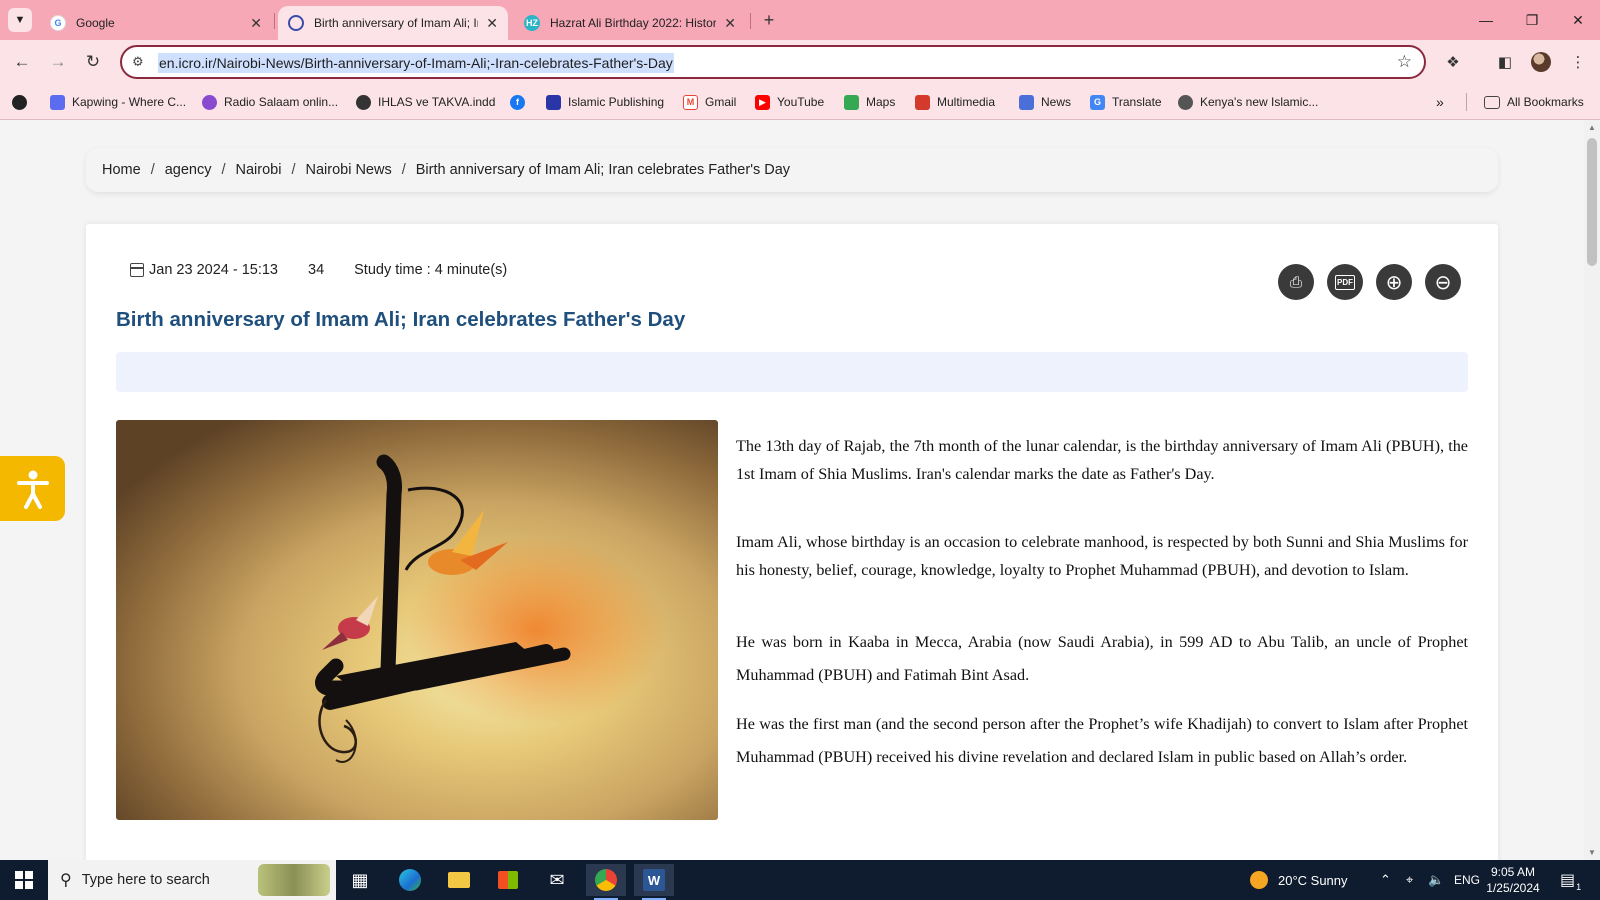 The image size is (1600, 900). What do you see at coordinates (955, 102) in the screenshot?
I see `bookmark-multimedia: Multimedia` at bounding box center [955, 102].